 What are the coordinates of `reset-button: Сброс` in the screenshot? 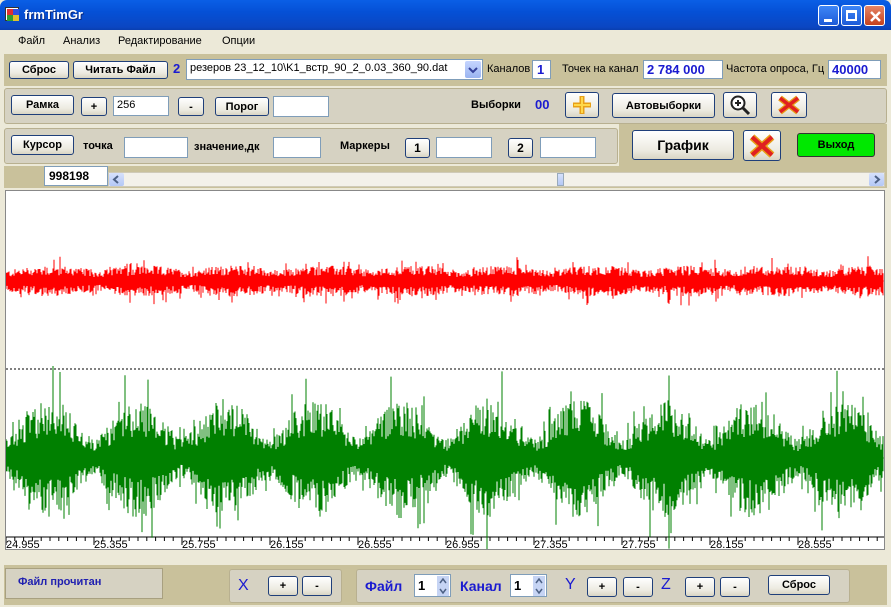 It's located at (39, 70).